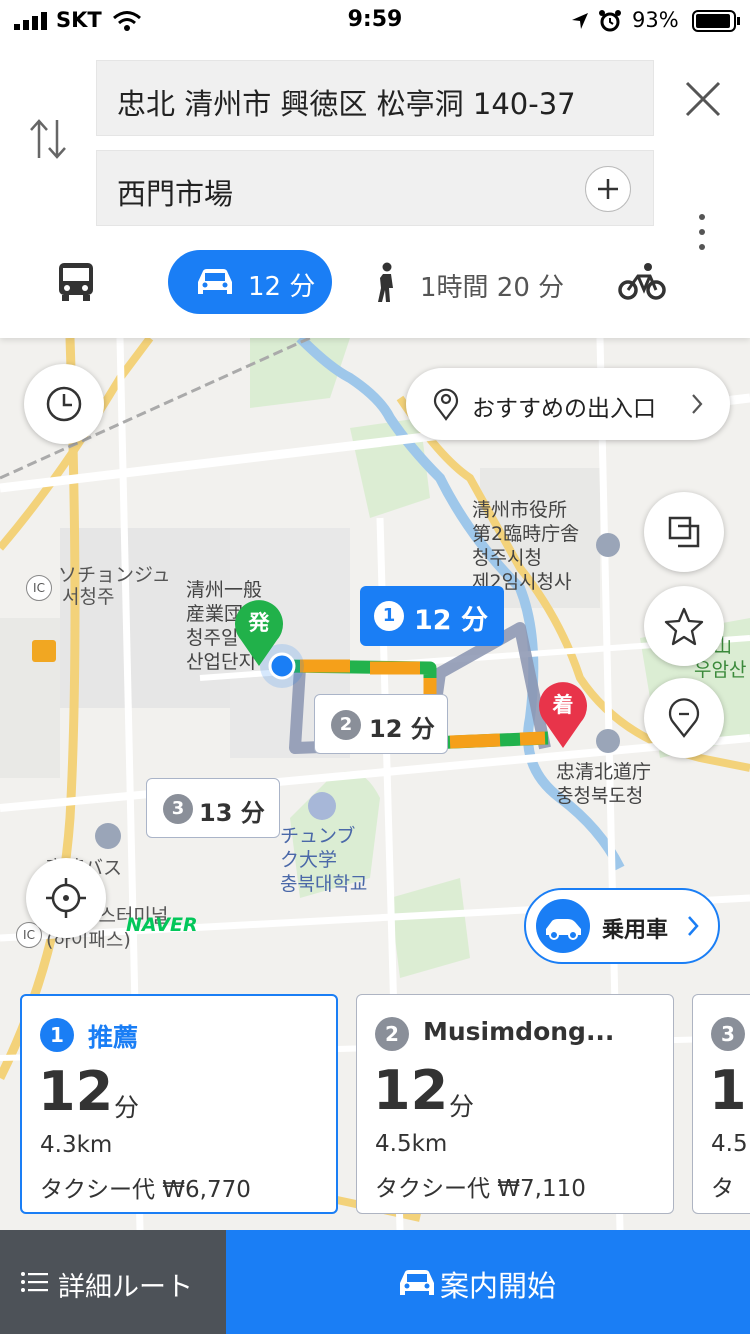  Describe the element at coordinates (346, 104) in the screenshot. I see `origin-text: 忠北 清州市 興徳区 松亭洞 140-37` at that location.